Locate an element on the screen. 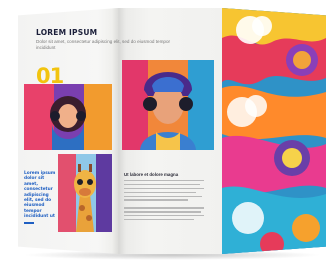  section-number: 01 is located at coordinates (50, 76).